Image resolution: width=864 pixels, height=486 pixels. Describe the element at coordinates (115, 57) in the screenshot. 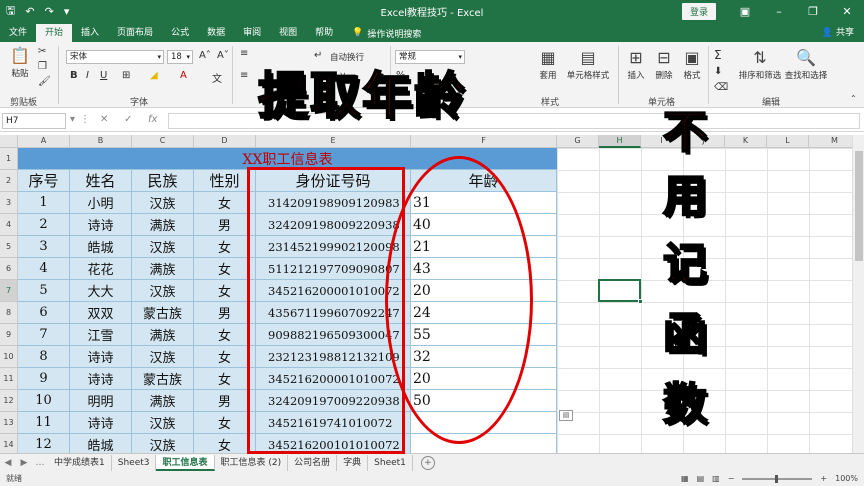

I see `font-name-combo: 宋体 ▾` at that location.